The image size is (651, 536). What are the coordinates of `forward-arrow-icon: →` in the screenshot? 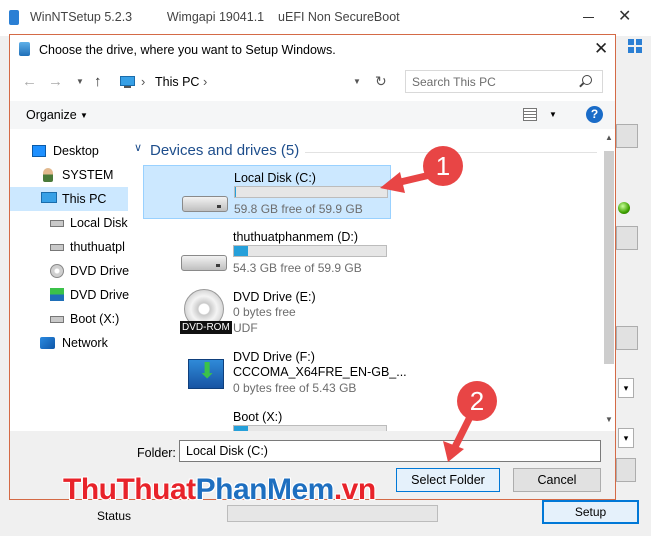 It's located at (55, 81).